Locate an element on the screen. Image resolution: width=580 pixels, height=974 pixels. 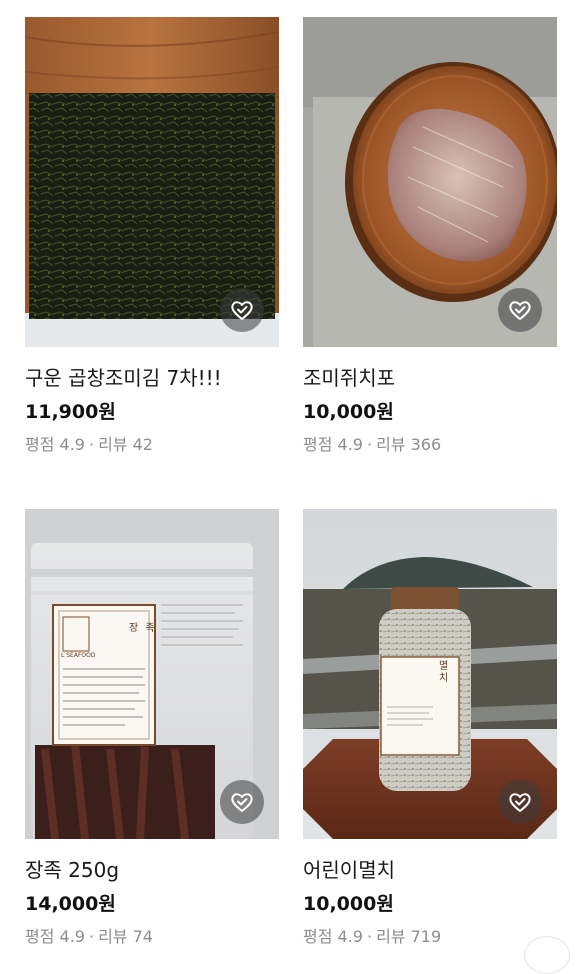
product-price: 14,000원 is located at coordinates (70, 904).